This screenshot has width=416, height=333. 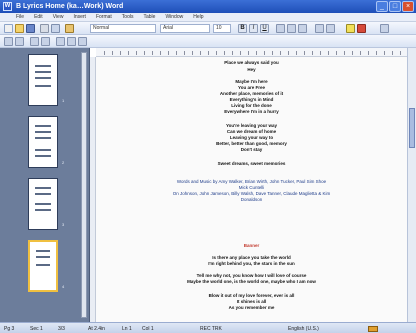 What do you see at coordinates (84, 185) in the screenshot?
I see `thumbnail-scrollbar` at bounding box center [84, 185].